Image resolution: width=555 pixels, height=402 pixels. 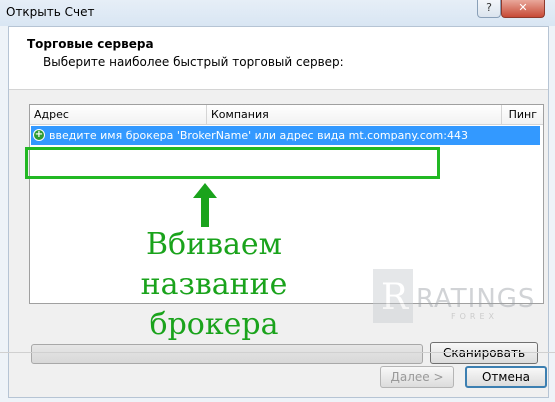 What do you see at coordinates (417, 377) in the screenshot?
I see `next-button: Далее >` at bounding box center [417, 377].